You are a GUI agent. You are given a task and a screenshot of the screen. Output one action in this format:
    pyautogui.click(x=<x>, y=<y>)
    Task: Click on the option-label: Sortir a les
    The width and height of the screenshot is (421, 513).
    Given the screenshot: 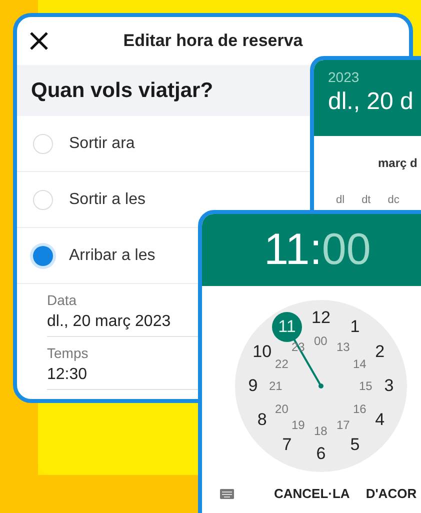 What is the action you would take?
    pyautogui.click(x=107, y=200)
    